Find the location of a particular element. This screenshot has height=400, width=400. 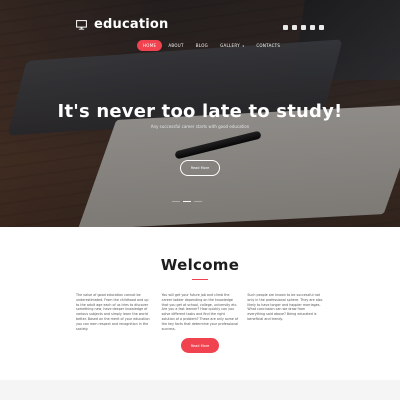

nav-item-blog: BLOG is located at coordinates (202, 45).